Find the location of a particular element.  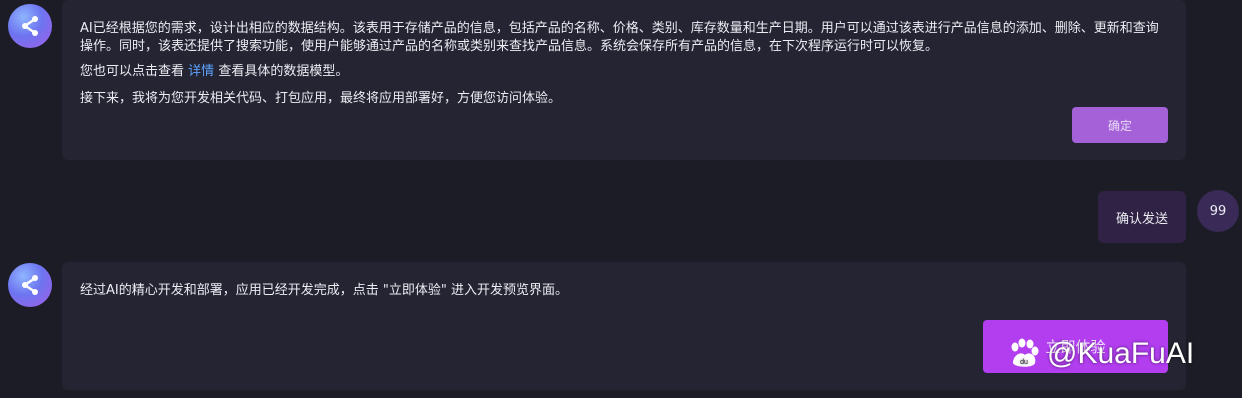

details-link: 详情 is located at coordinates (201, 71).